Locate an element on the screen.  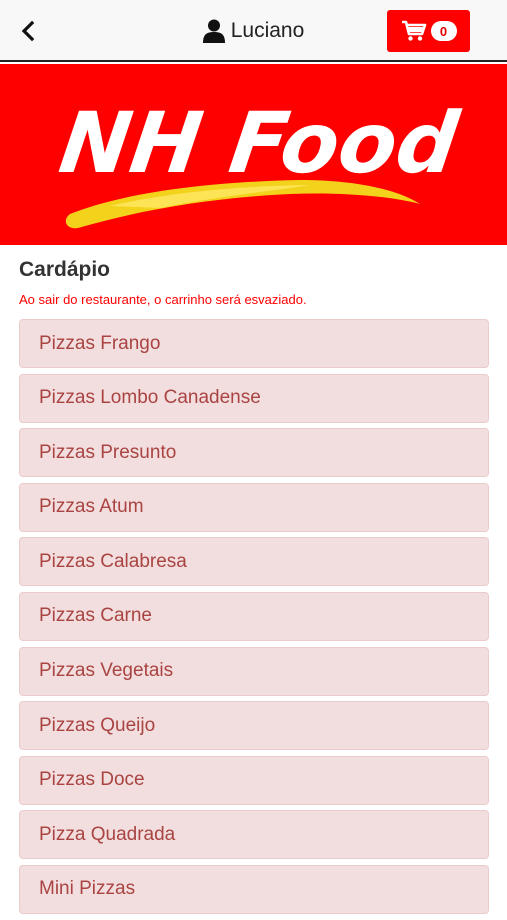
back-button is located at coordinates (28, 31).